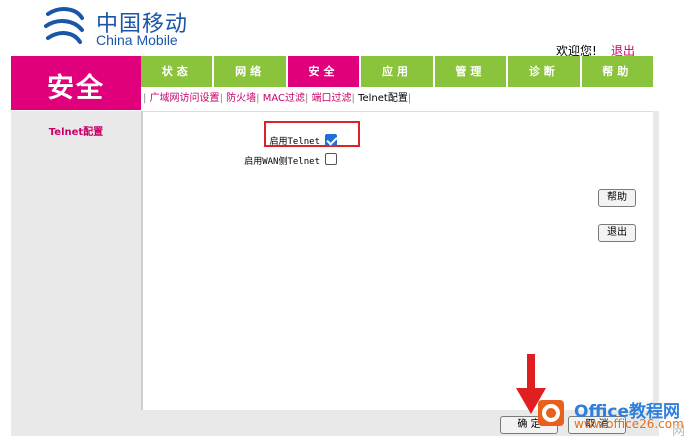 This screenshot has width=700, height=441. Describe the element at coordinates (656, 260) in the screenshot. I see `right-border-strip` at that location.